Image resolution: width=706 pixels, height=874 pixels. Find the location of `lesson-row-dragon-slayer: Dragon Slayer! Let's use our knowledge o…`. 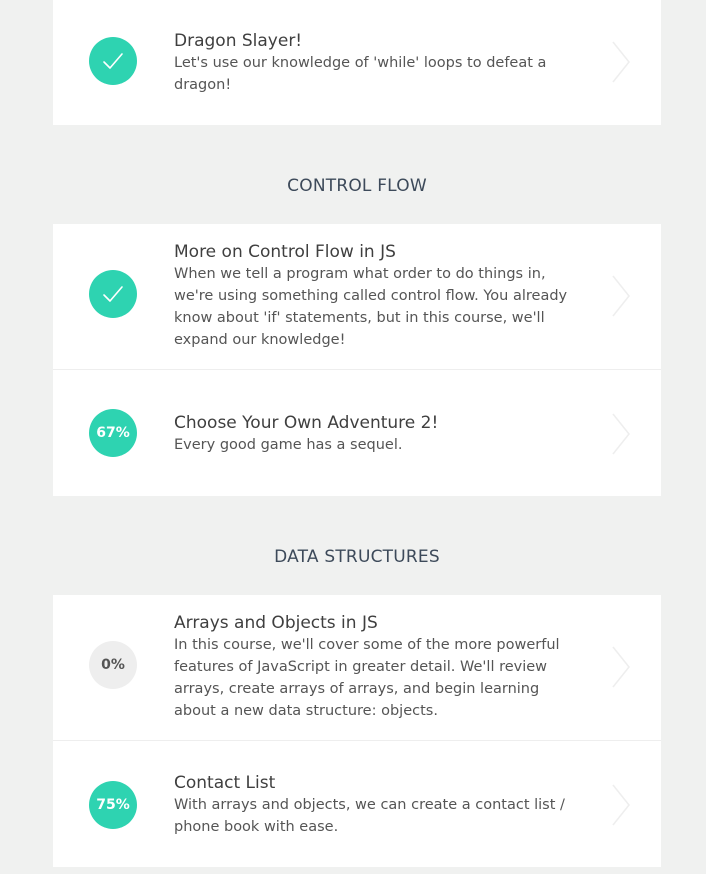

lesson-row-dragon-slayer: Dragon Slayer! Let's use our knowledge o… is located at coordinates (357, 62).